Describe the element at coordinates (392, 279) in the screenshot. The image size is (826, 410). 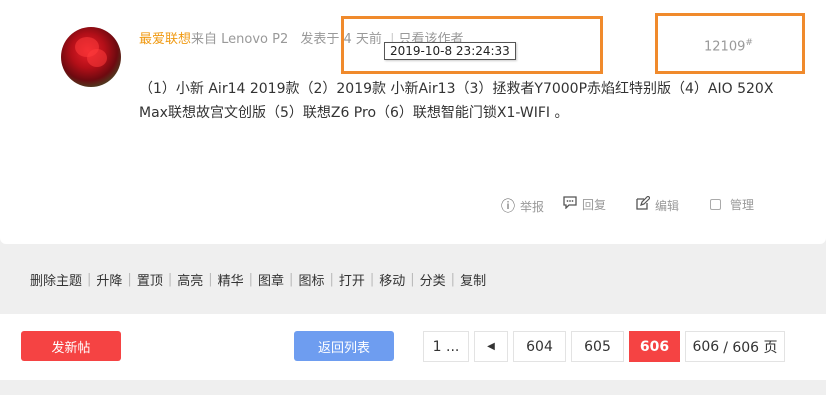
I see `mod-move: 移动` at that location.